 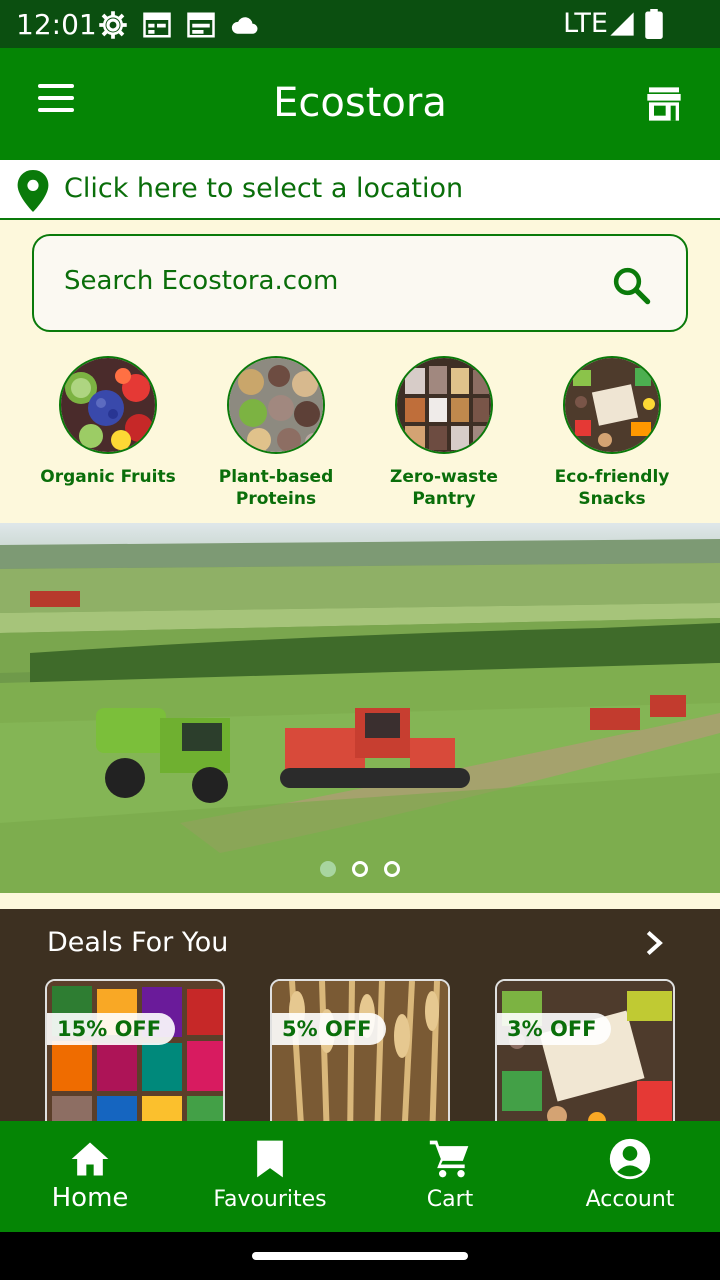 What do you see at coordinates (179, 25) in the screenshot?
I see `status-notification-icons` at bounding box center [179, 25].